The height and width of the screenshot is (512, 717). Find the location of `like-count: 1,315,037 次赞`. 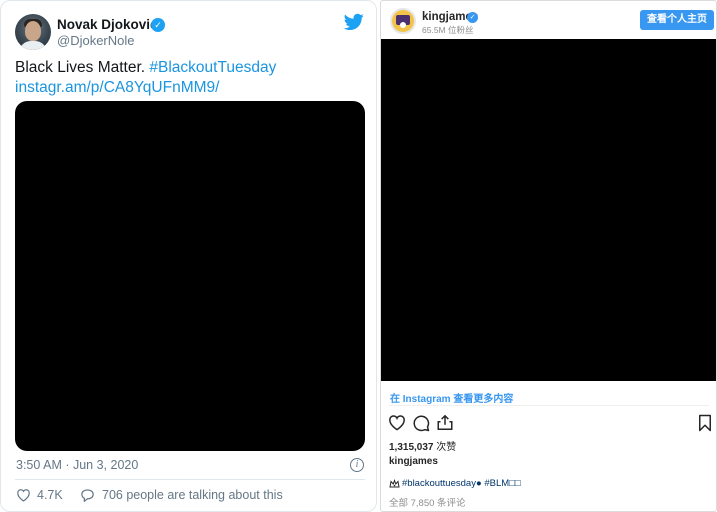

like-count: 1,315,037 次赞 is located at coordinates (422, 445).